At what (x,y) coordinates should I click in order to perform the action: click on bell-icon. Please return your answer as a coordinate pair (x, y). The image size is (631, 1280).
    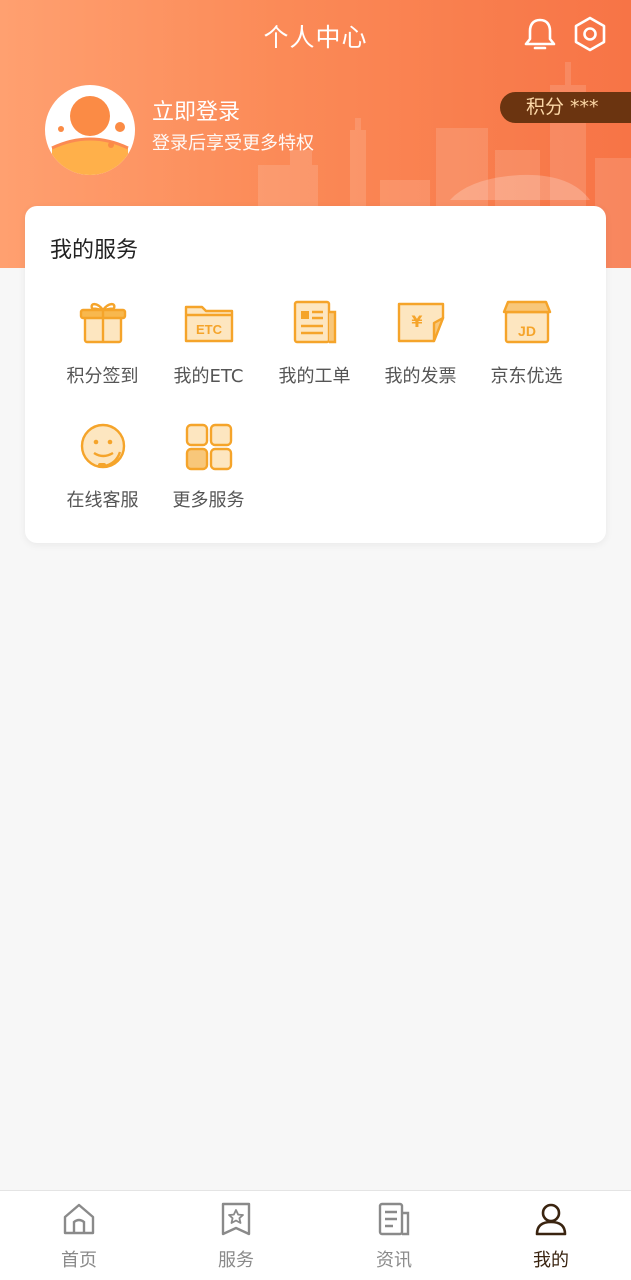
    Looking at the image, I should click on (540, 34).